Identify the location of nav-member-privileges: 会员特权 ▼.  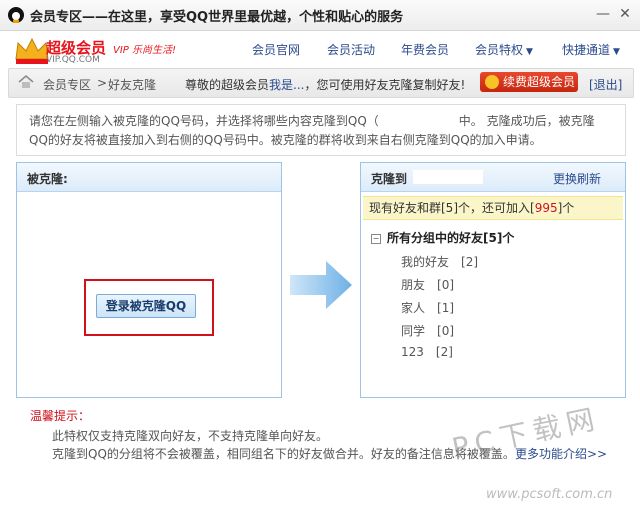
(504, 49).